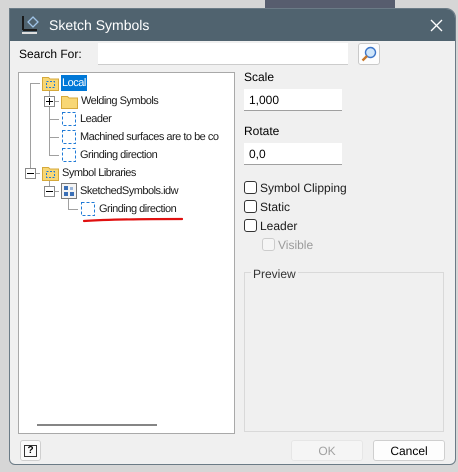 This screenshot has width=458, height=472. Describe the element at coordinates (293, 100) in the screenshot. I see `scale-field: 1,000` at that location.